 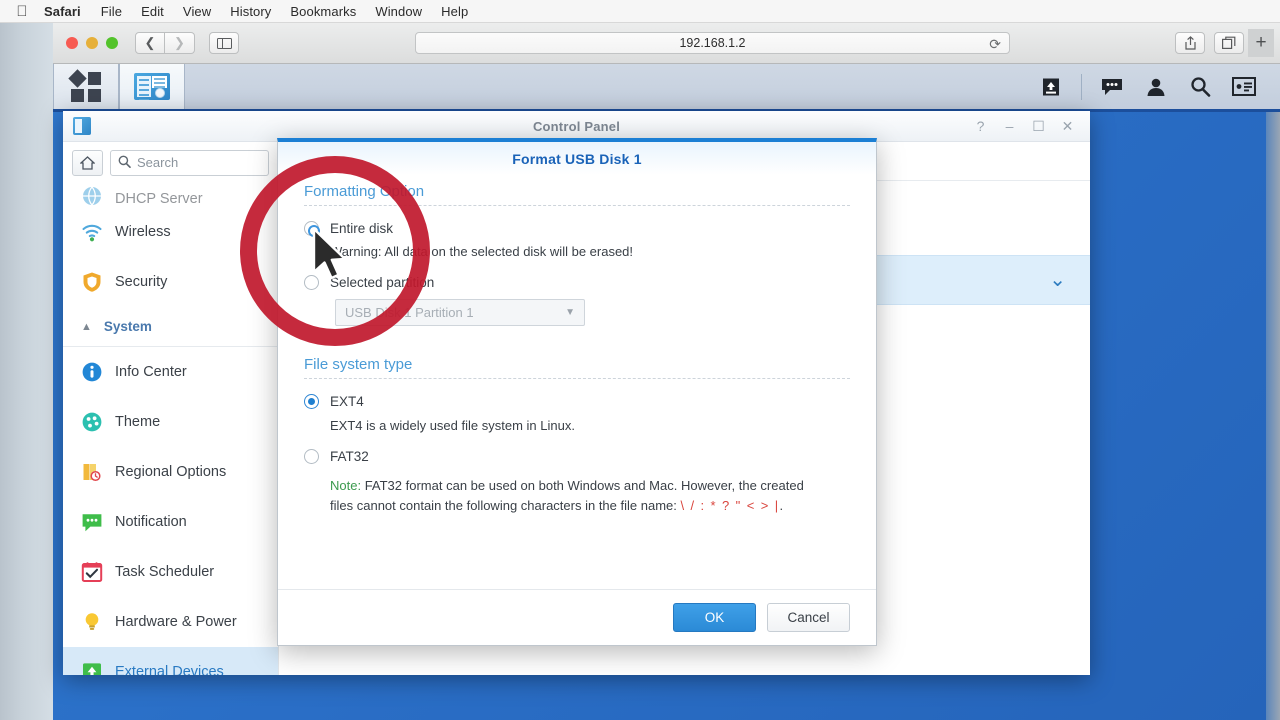 I want to click on chevron-down-icon: ▼, so click(x=570, y=312).